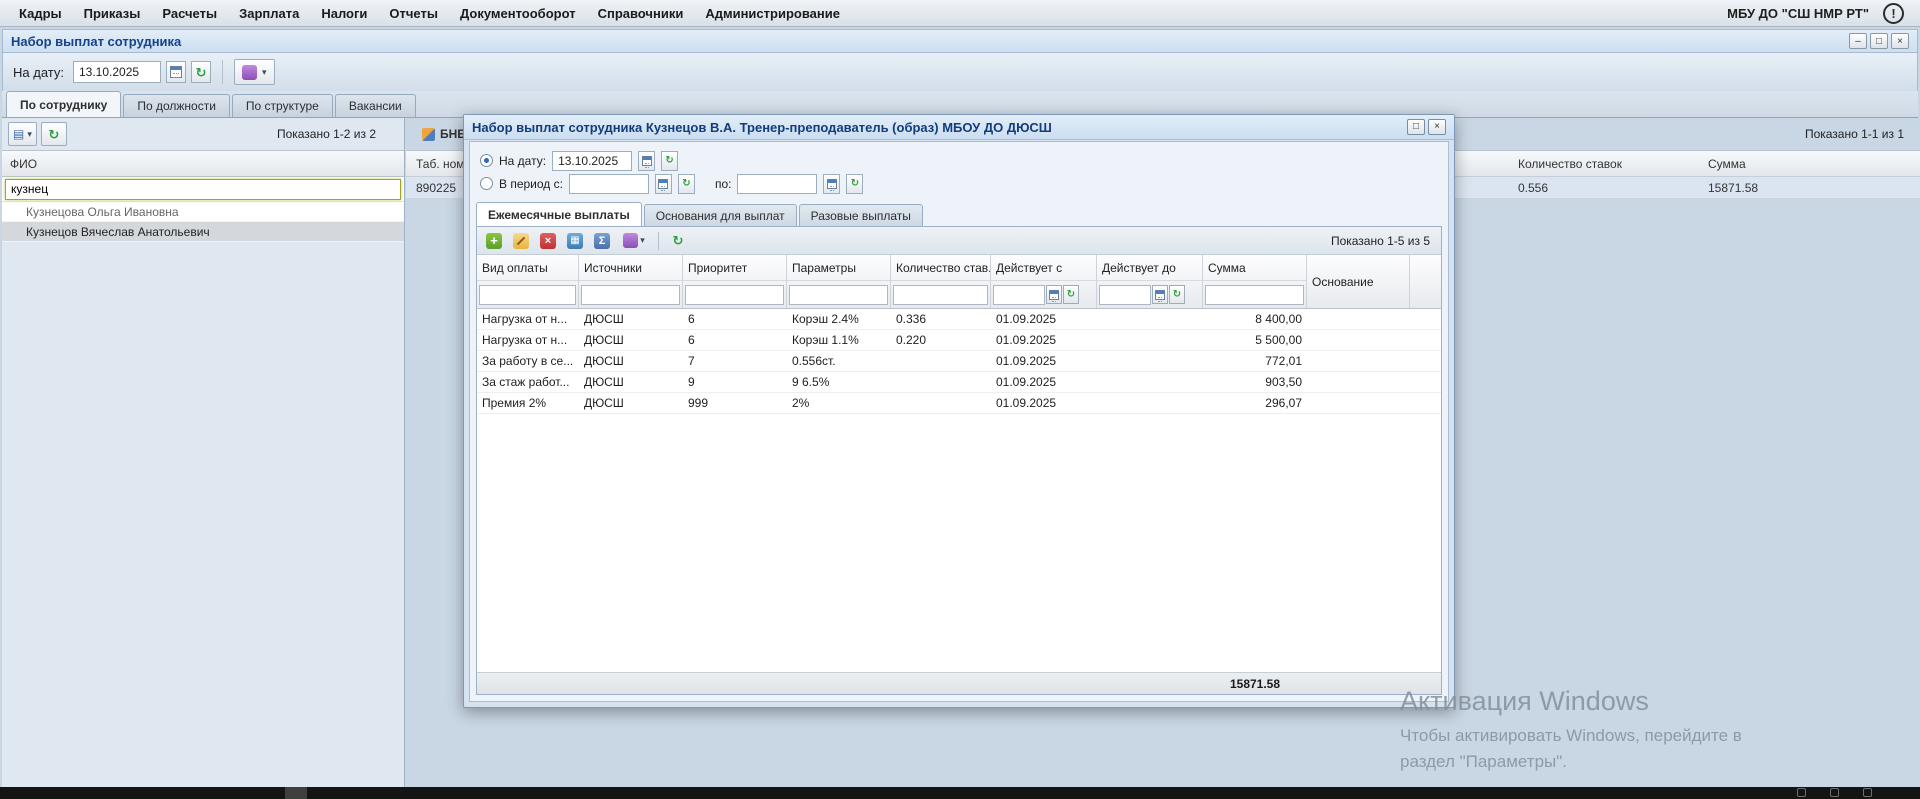  Describe the element at coordinates (575, 240) in the screenshot. I see `copy-button: ▦` at that location.